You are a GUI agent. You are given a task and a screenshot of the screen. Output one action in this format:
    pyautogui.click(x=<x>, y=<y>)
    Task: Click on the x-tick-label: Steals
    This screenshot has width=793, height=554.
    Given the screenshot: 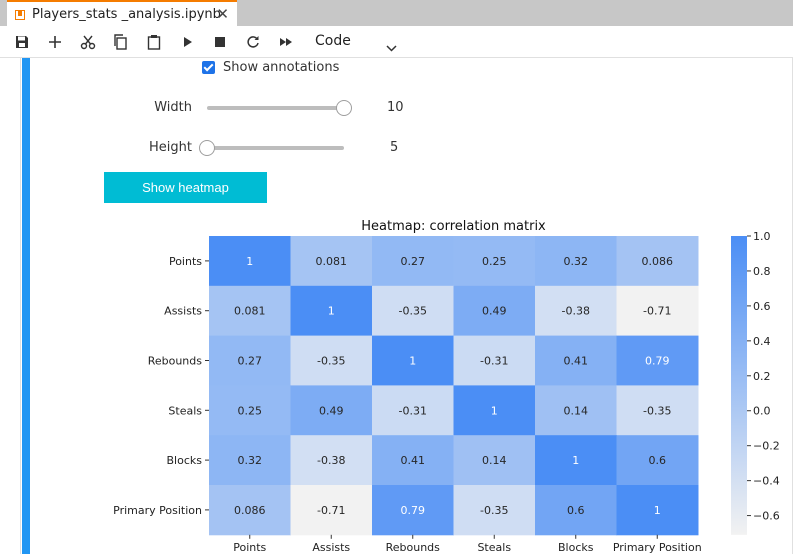 What is the action you would take?
    pyautogui.click(x=494, y=547)
    